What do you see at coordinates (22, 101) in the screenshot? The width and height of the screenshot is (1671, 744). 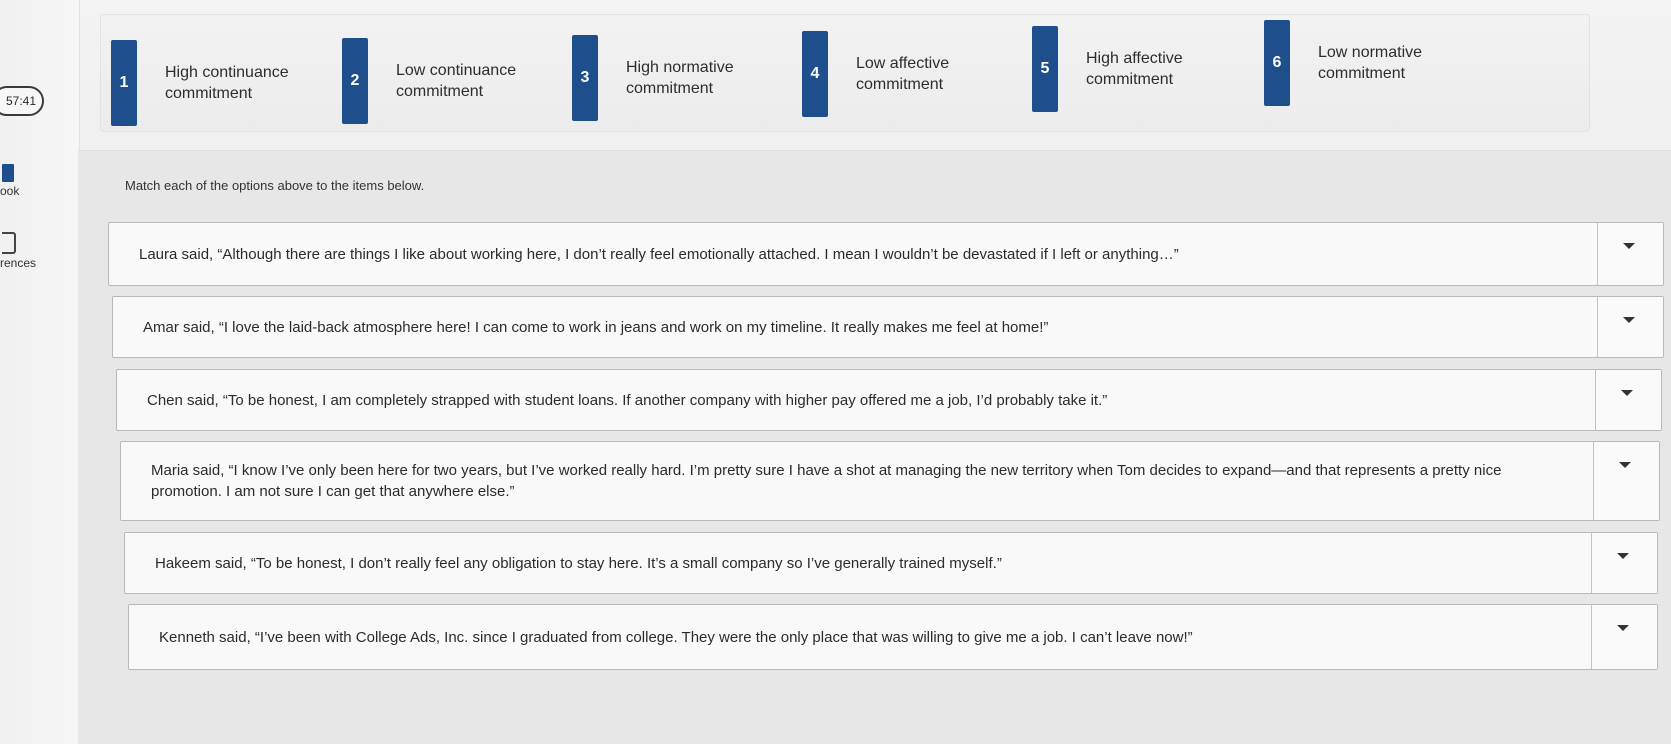 I see `timer: 57:41` at bounding box center [22, 101].